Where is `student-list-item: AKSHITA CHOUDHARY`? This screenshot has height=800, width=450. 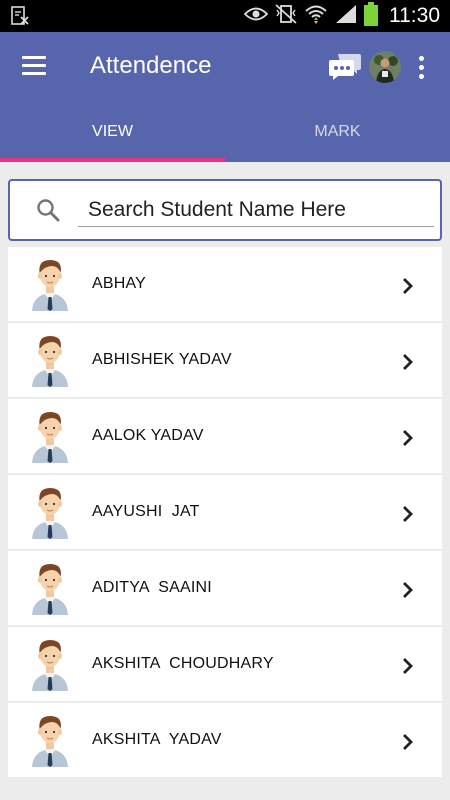
student-list-item: AKSHITA CHOUDHARY is located at coordinates (225, 665).